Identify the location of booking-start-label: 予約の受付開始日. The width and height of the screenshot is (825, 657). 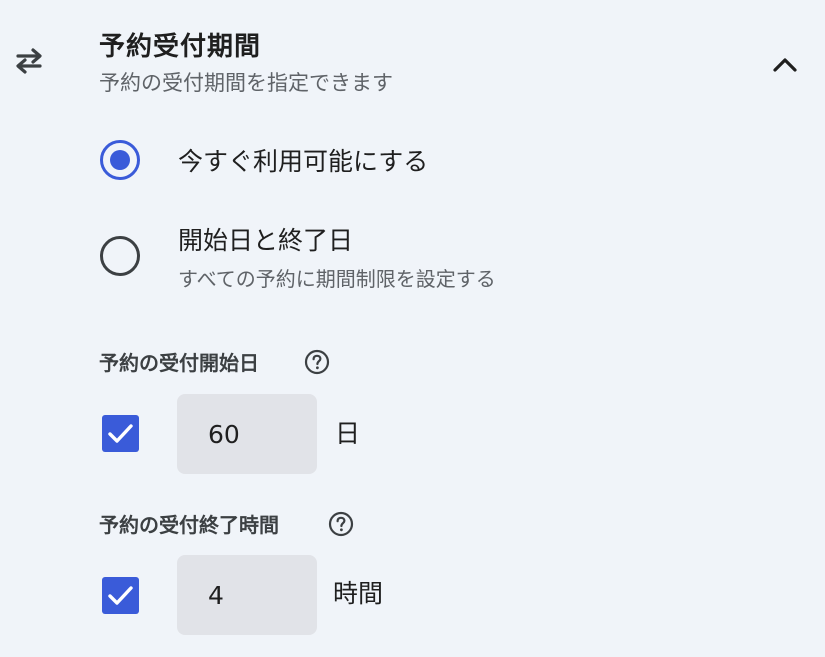
(179, 363).